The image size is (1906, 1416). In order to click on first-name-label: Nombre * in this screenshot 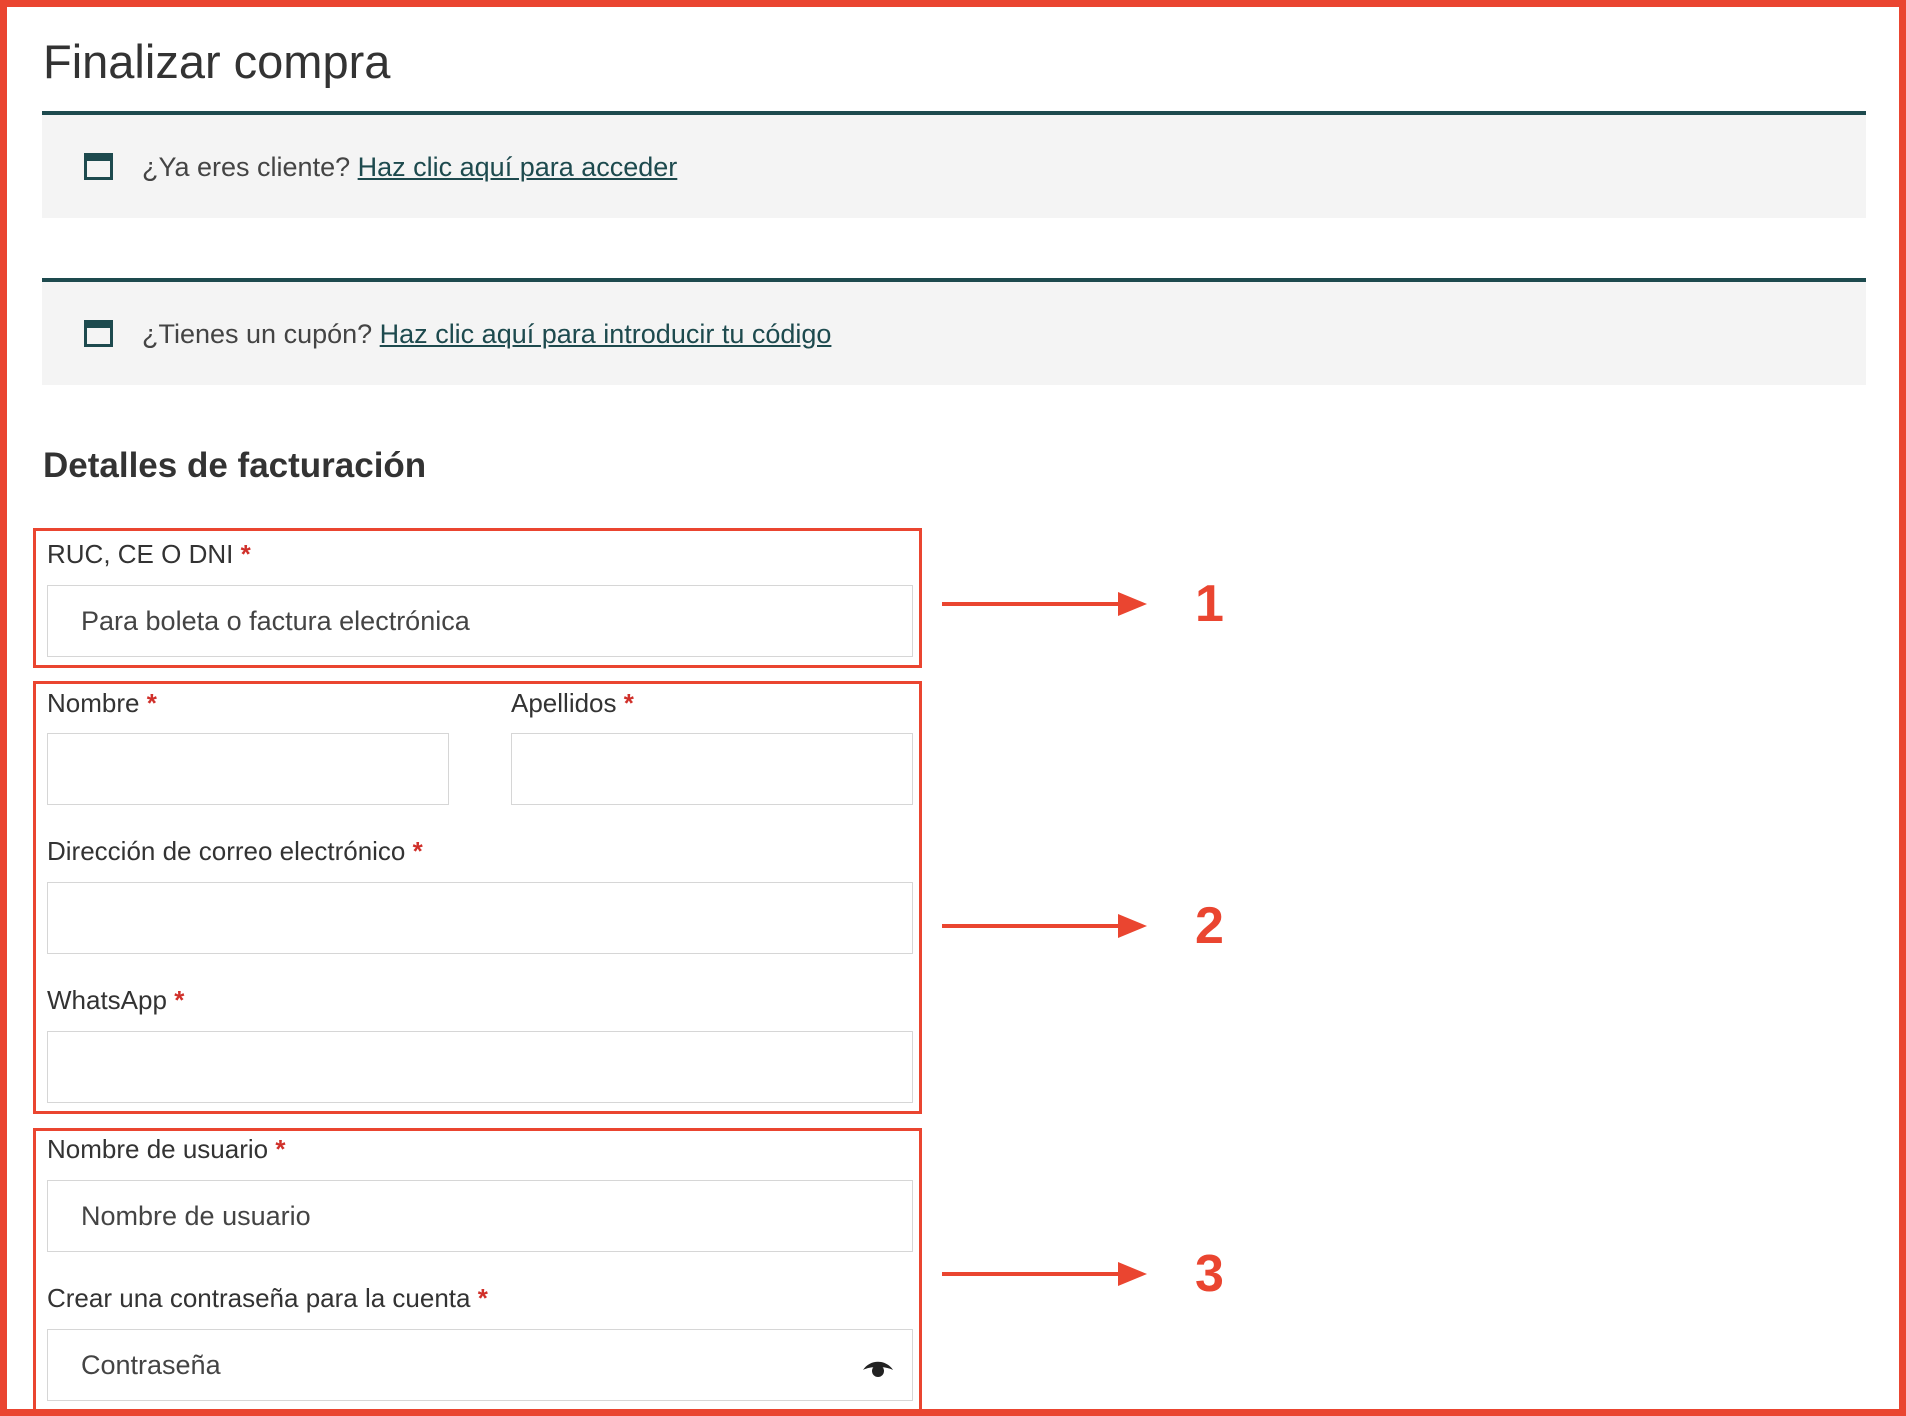, I will do `click(102, 703)`.